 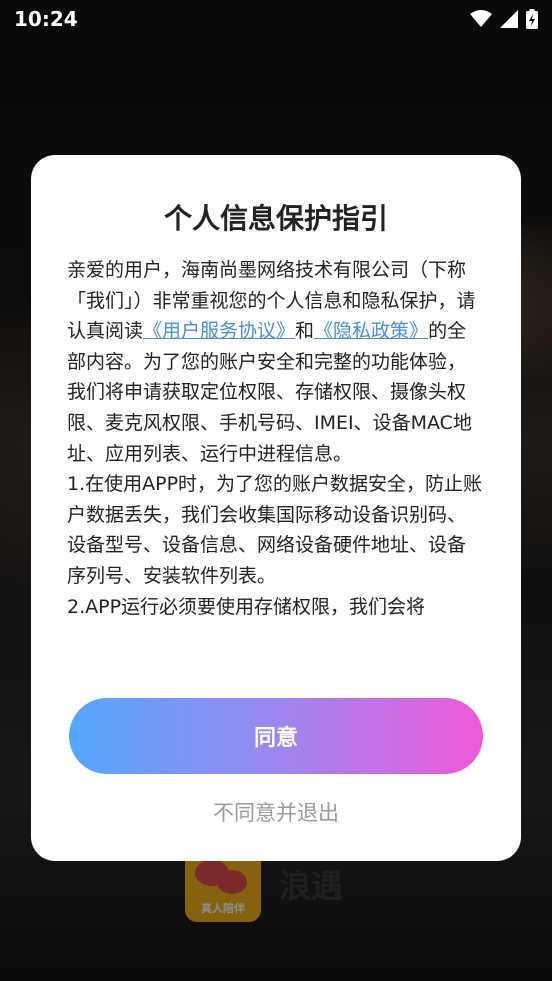 I want to click on status-bar: 10:24, so click(x=276, y=19).